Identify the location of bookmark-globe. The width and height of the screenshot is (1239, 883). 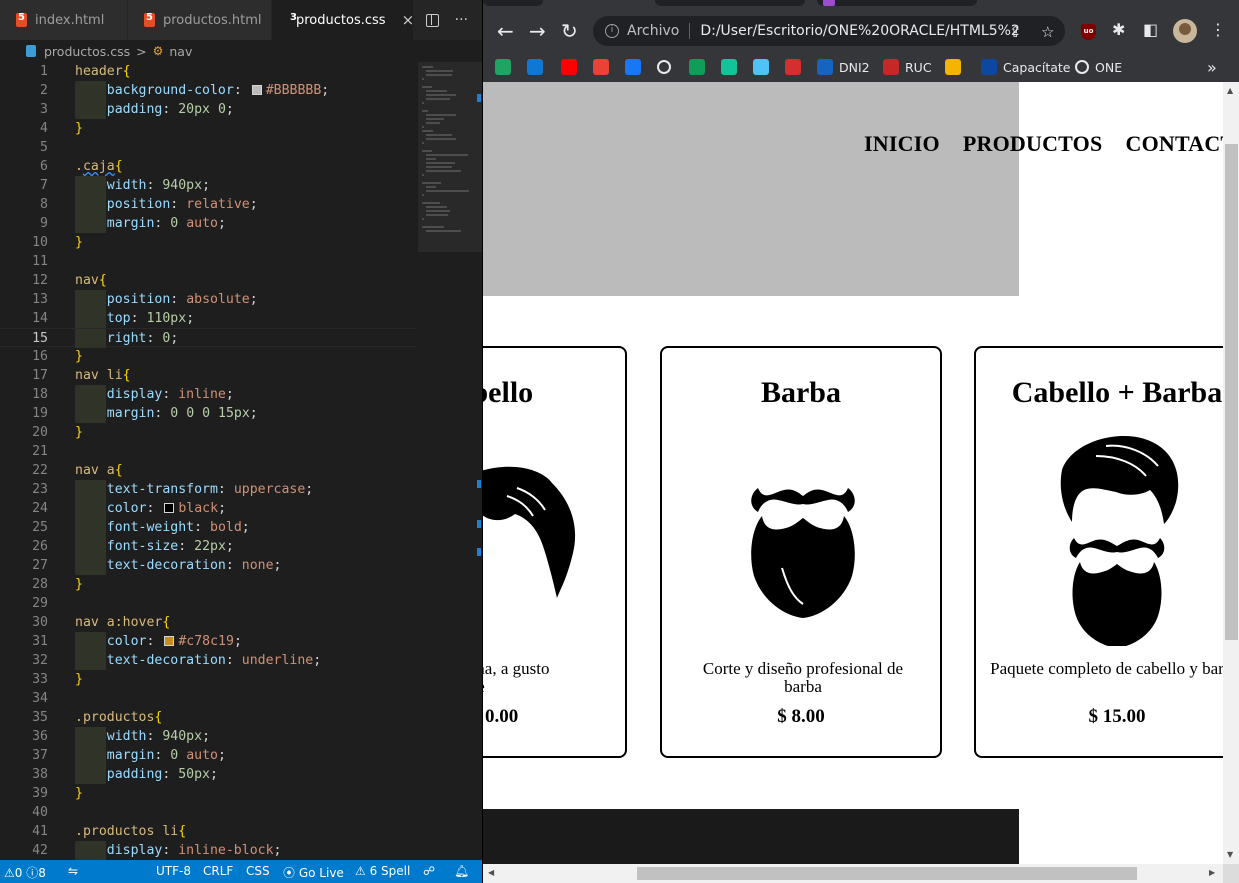
(664, 67).